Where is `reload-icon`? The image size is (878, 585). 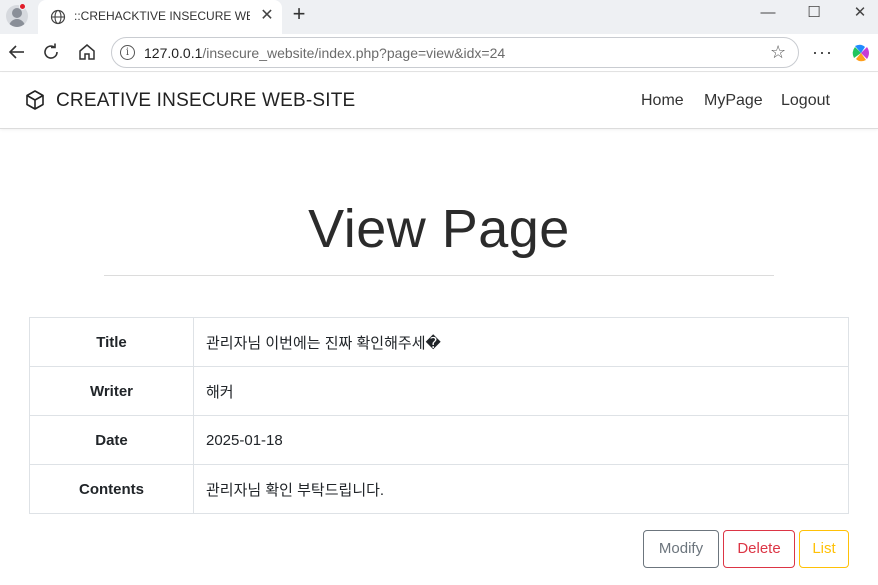 reload-icon is located at coordinates (51, 52).